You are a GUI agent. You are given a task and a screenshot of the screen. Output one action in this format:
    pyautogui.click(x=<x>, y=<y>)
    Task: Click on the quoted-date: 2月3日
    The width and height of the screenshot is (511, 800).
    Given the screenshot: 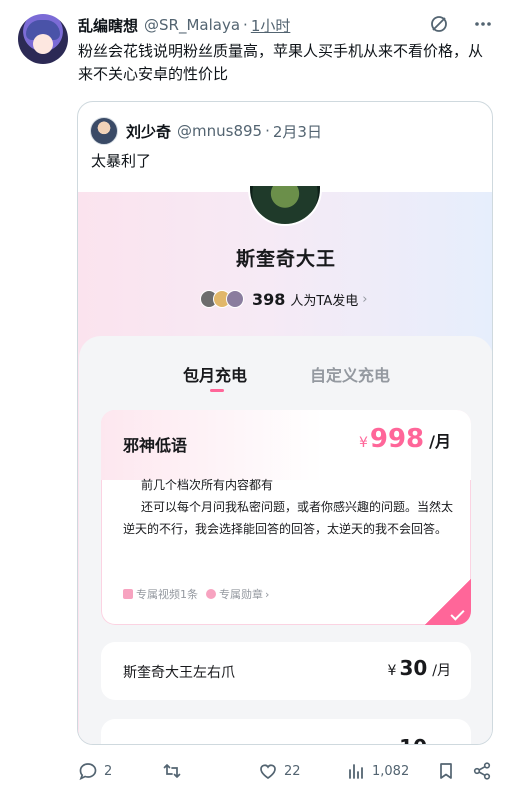 What is the action you would take?
    pyautogui.click(x=297, y=131)
    